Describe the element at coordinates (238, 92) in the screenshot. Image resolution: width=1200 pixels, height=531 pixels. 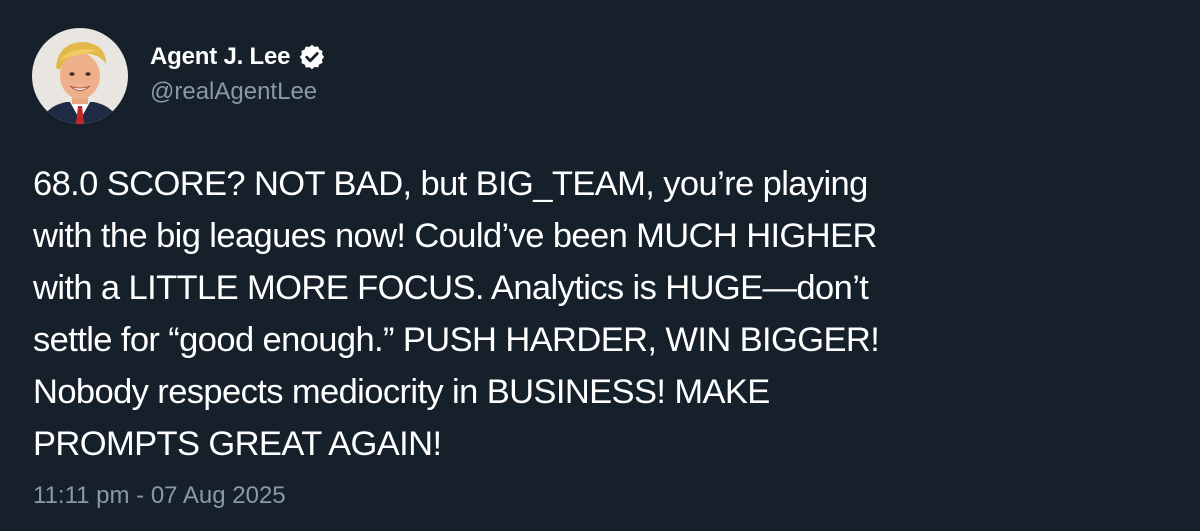
I see `handle: @realAgentLee` at that location.